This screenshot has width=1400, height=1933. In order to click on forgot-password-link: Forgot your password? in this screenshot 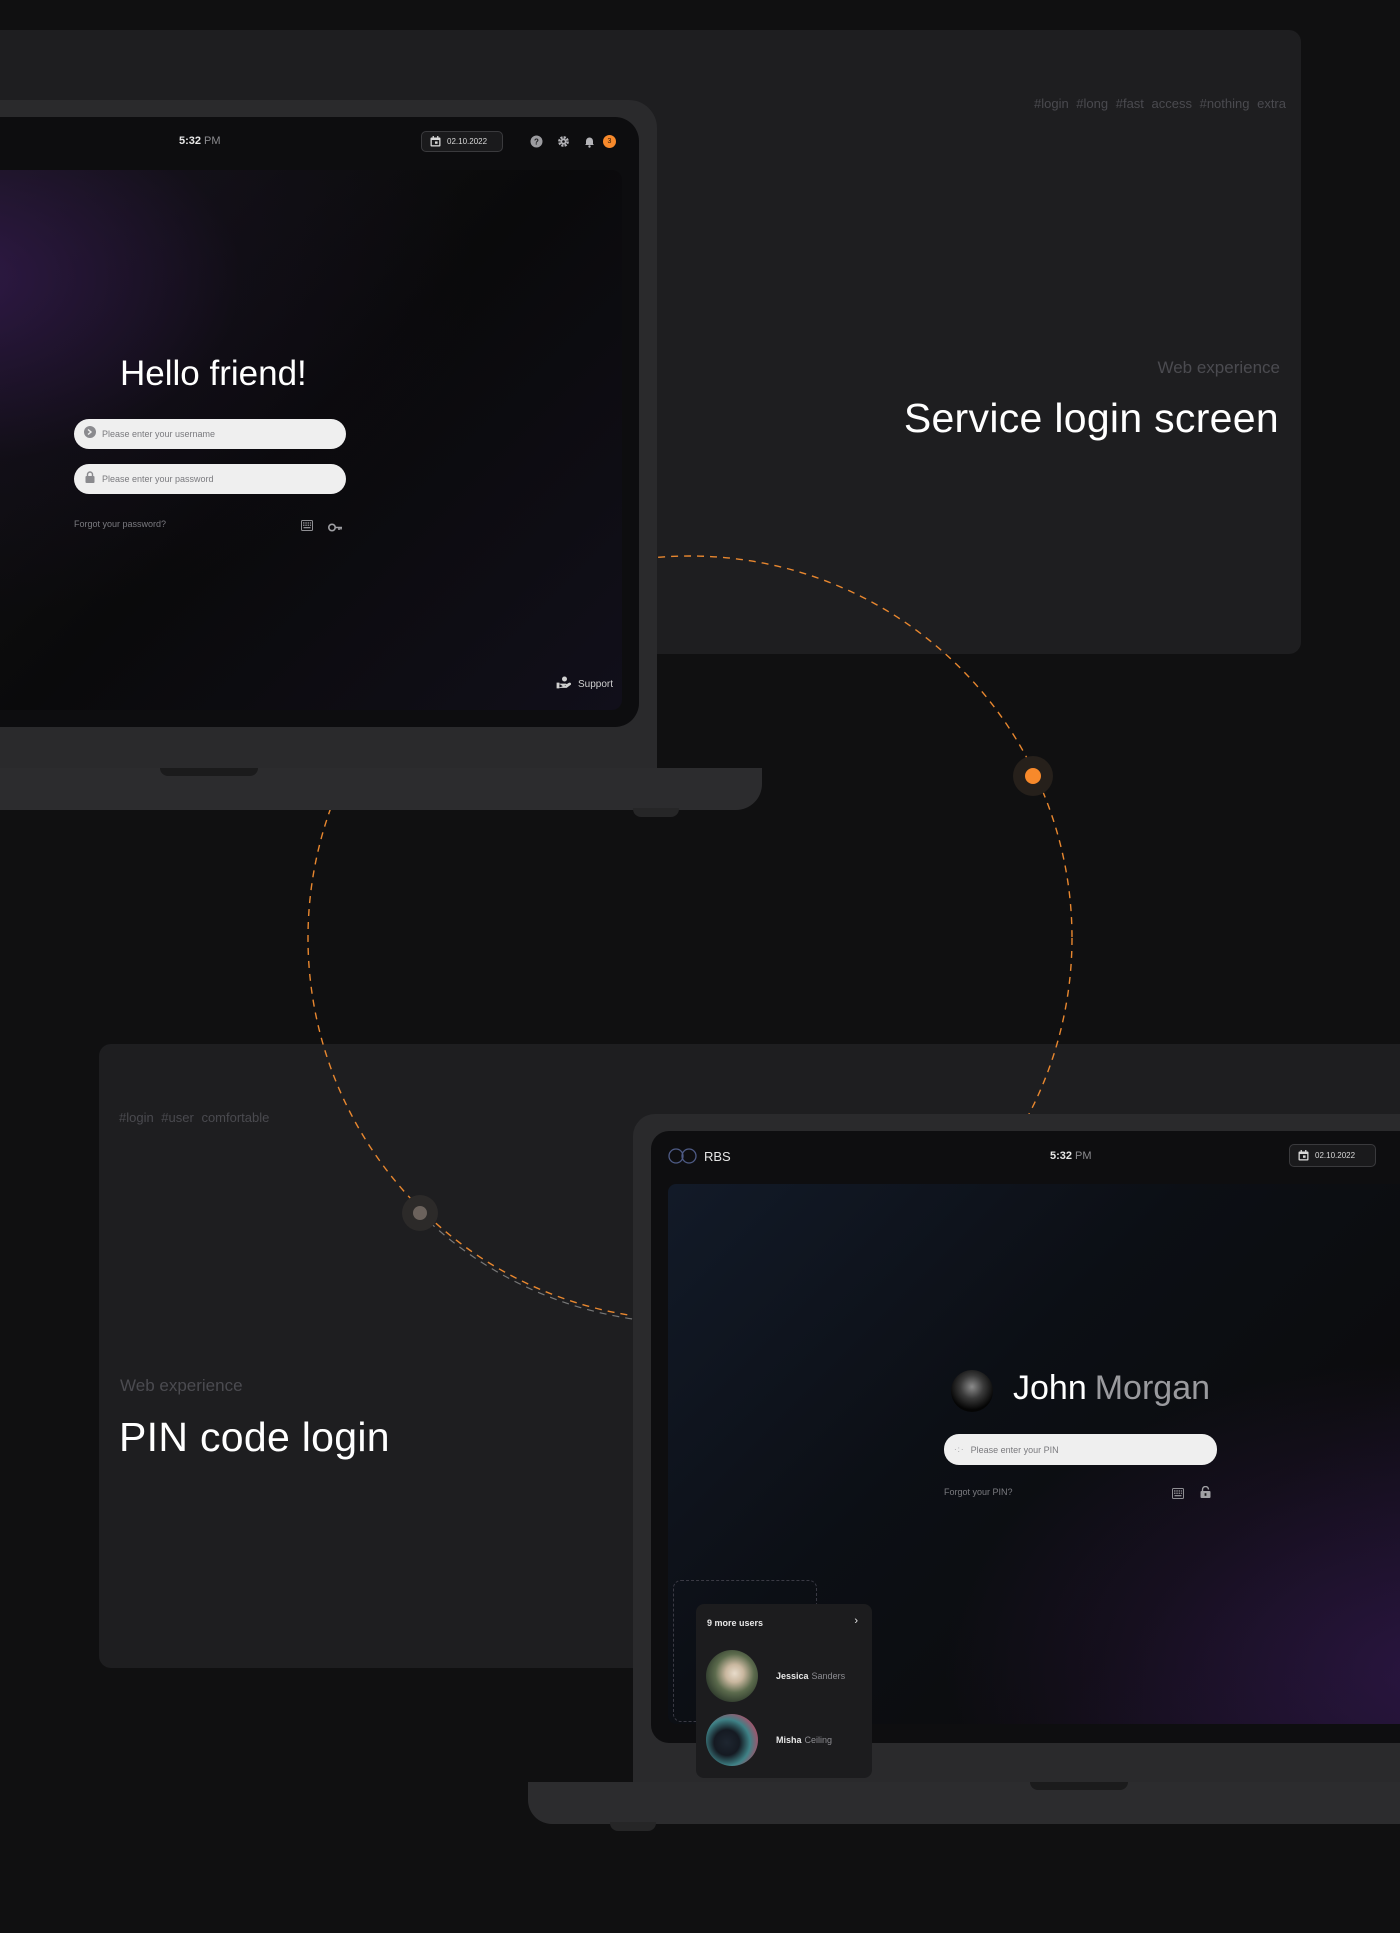, I will do `click(120, 524)`.